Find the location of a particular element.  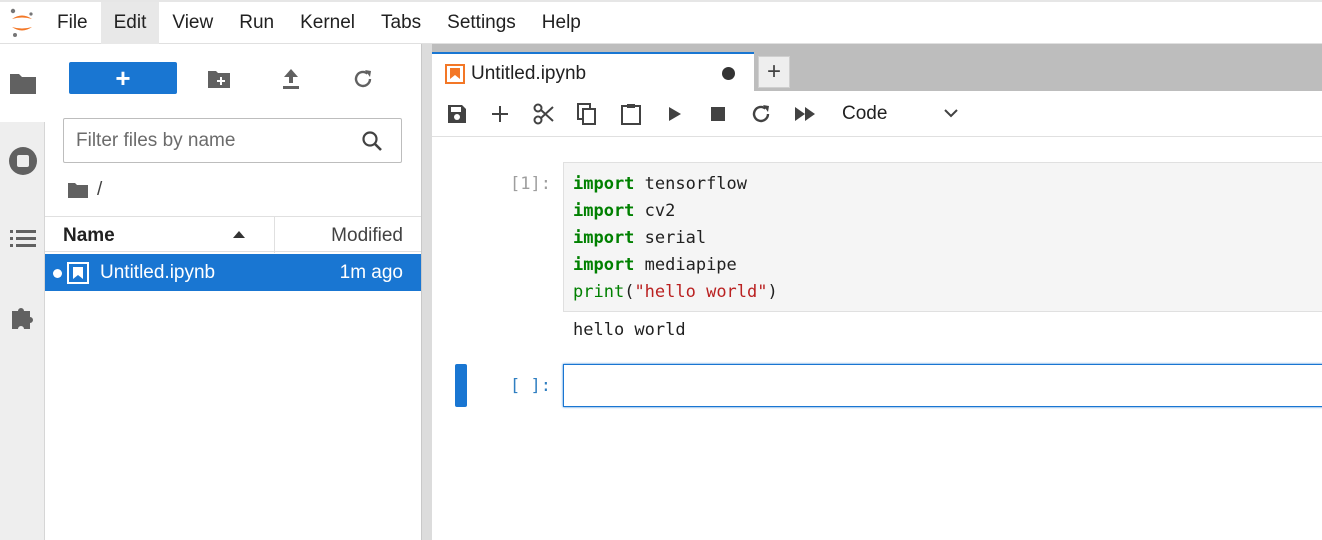

file-modified: 1m ago is located at coordinates (371, 272).